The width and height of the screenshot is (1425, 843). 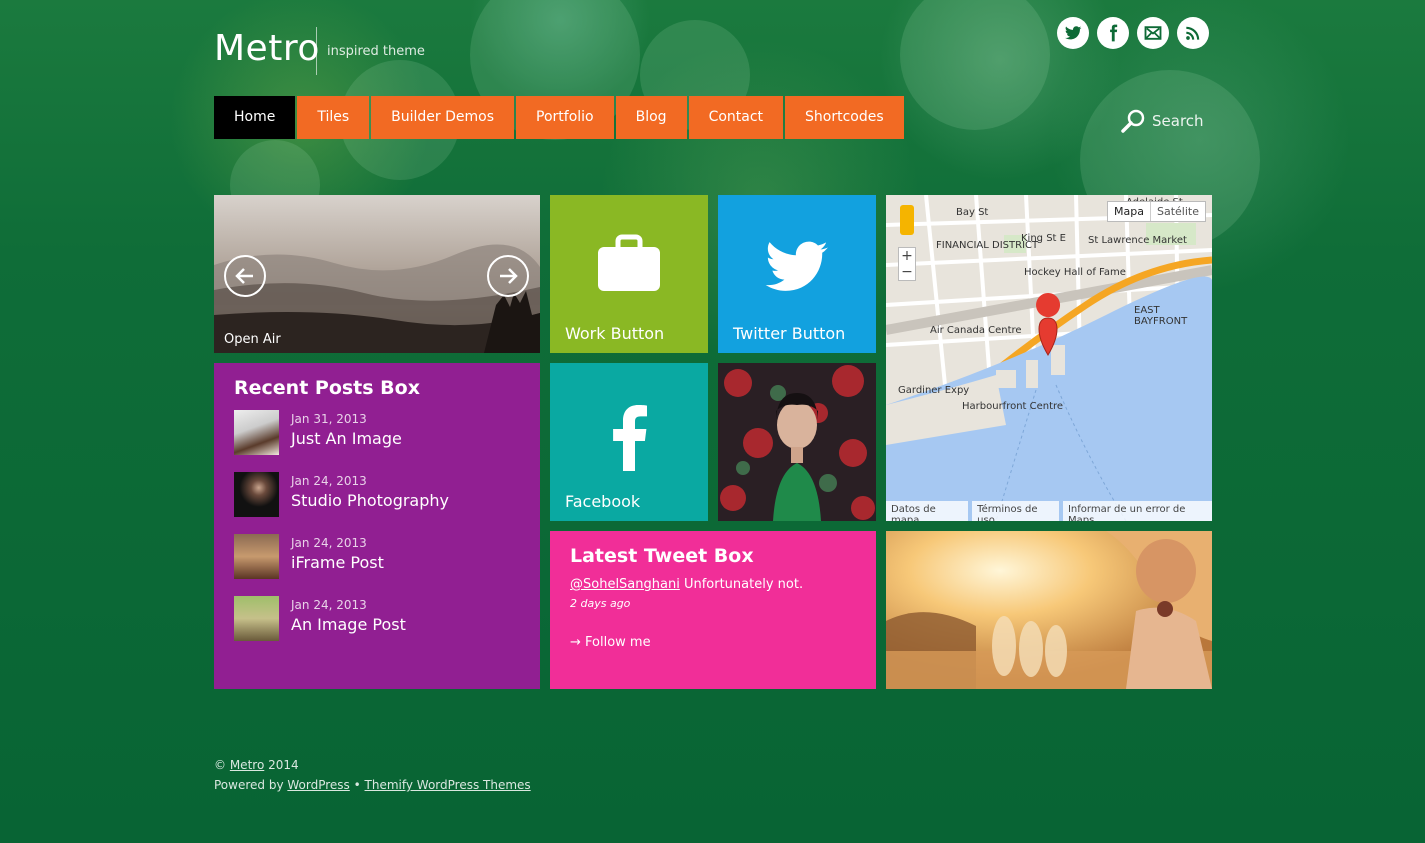 I want to click on logo-divider, so click(x=316, y=51).